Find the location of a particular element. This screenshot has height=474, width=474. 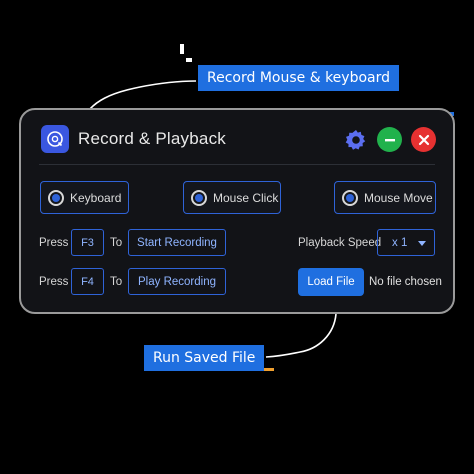

callout-run-saved-file: Run Saved File is located at coordinates (204, 358).